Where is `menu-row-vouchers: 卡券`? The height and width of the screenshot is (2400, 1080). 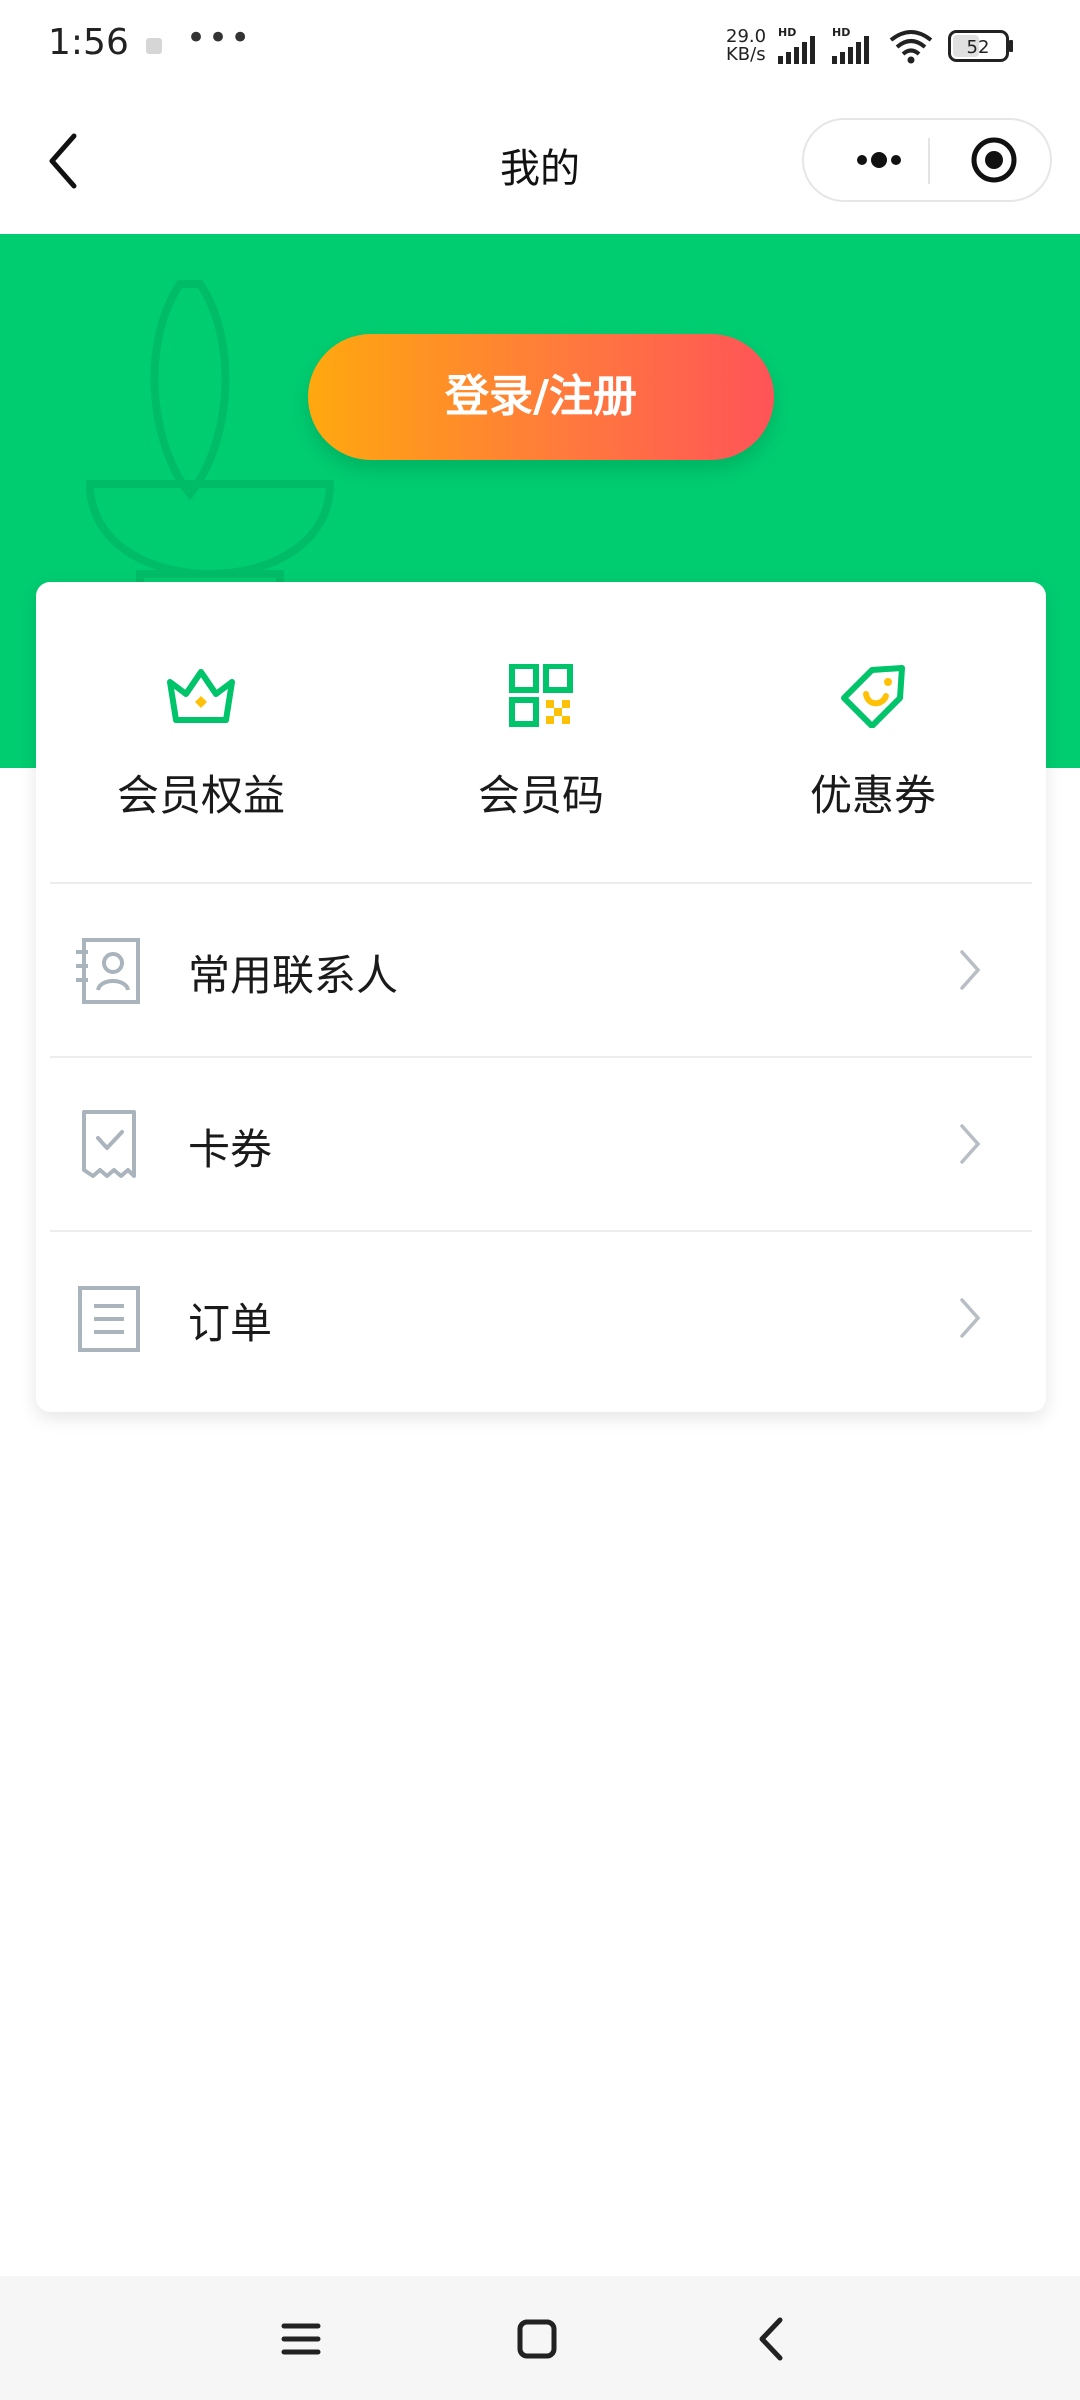
menu-row-vouchers: 卡券 is located at coordinates (541, 1144).